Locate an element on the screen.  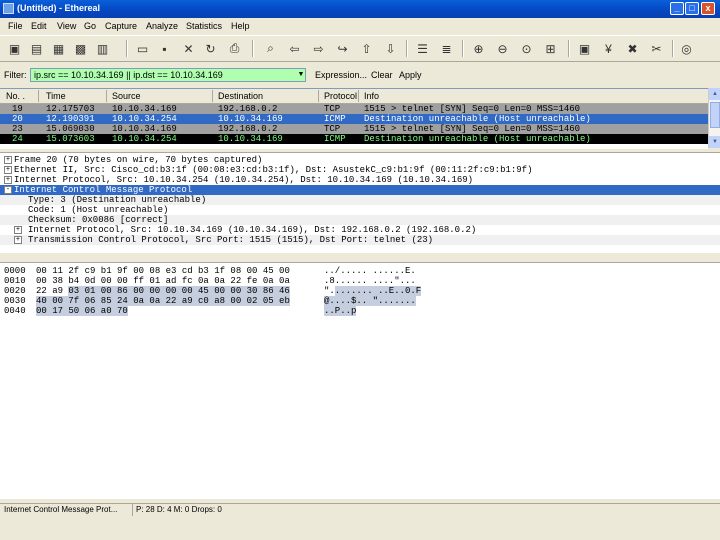
menu-view: View is located at coordinates (66, 26).